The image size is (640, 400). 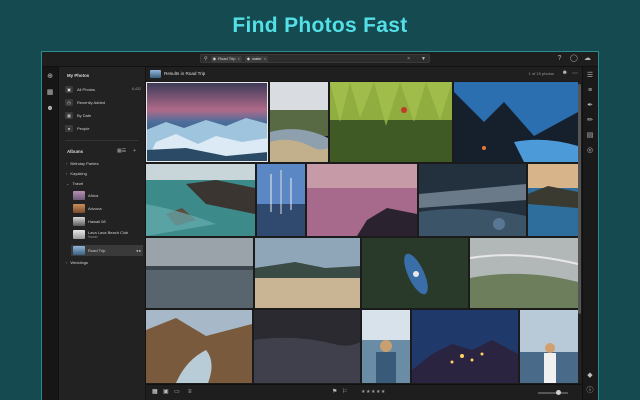 I want to click on sort-icon: ≡, so click(x=190, y=392).